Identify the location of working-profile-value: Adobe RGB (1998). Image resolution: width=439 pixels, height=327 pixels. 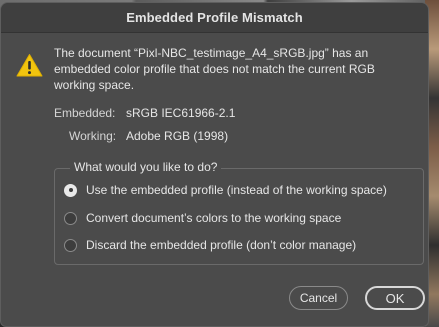
(177, 136).